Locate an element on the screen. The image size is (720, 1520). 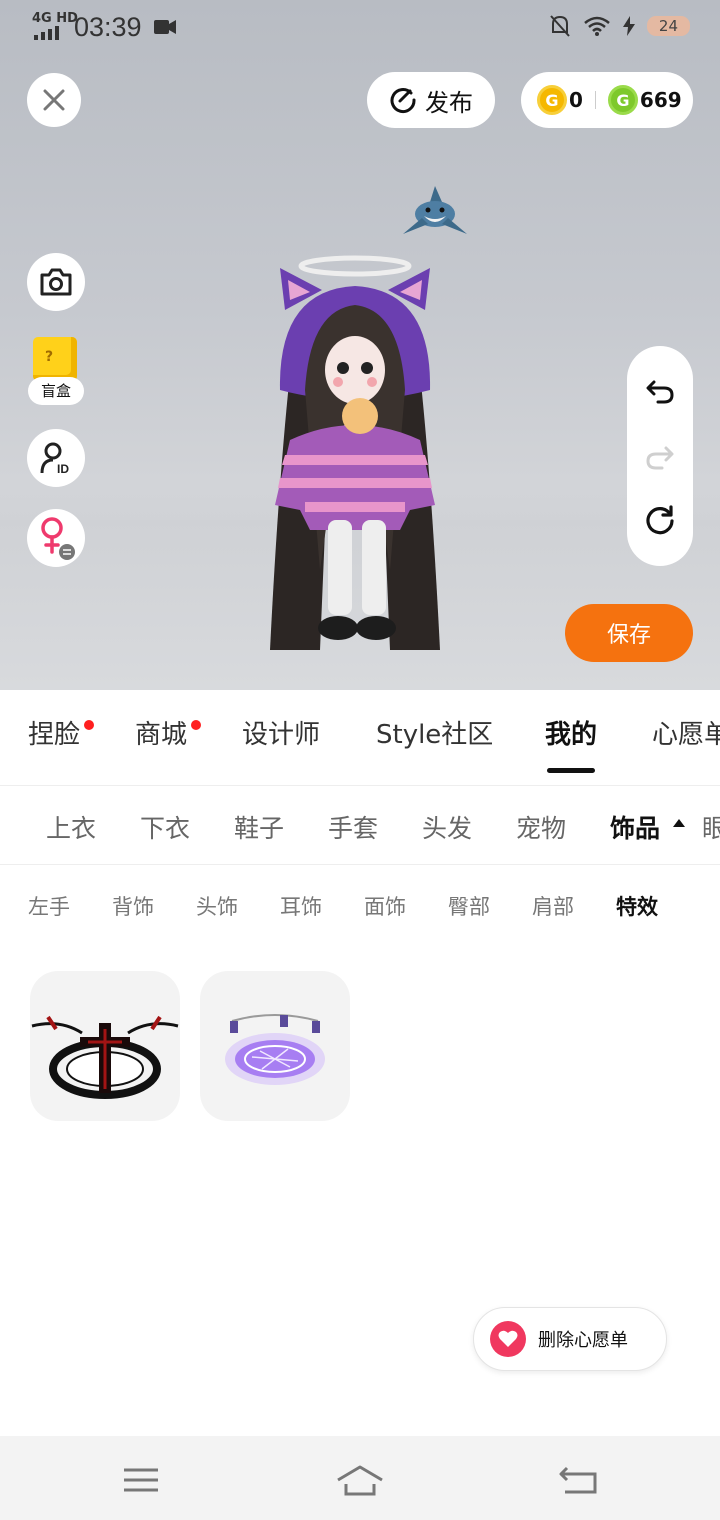
camera-icon is located at coordinates (56, 282).